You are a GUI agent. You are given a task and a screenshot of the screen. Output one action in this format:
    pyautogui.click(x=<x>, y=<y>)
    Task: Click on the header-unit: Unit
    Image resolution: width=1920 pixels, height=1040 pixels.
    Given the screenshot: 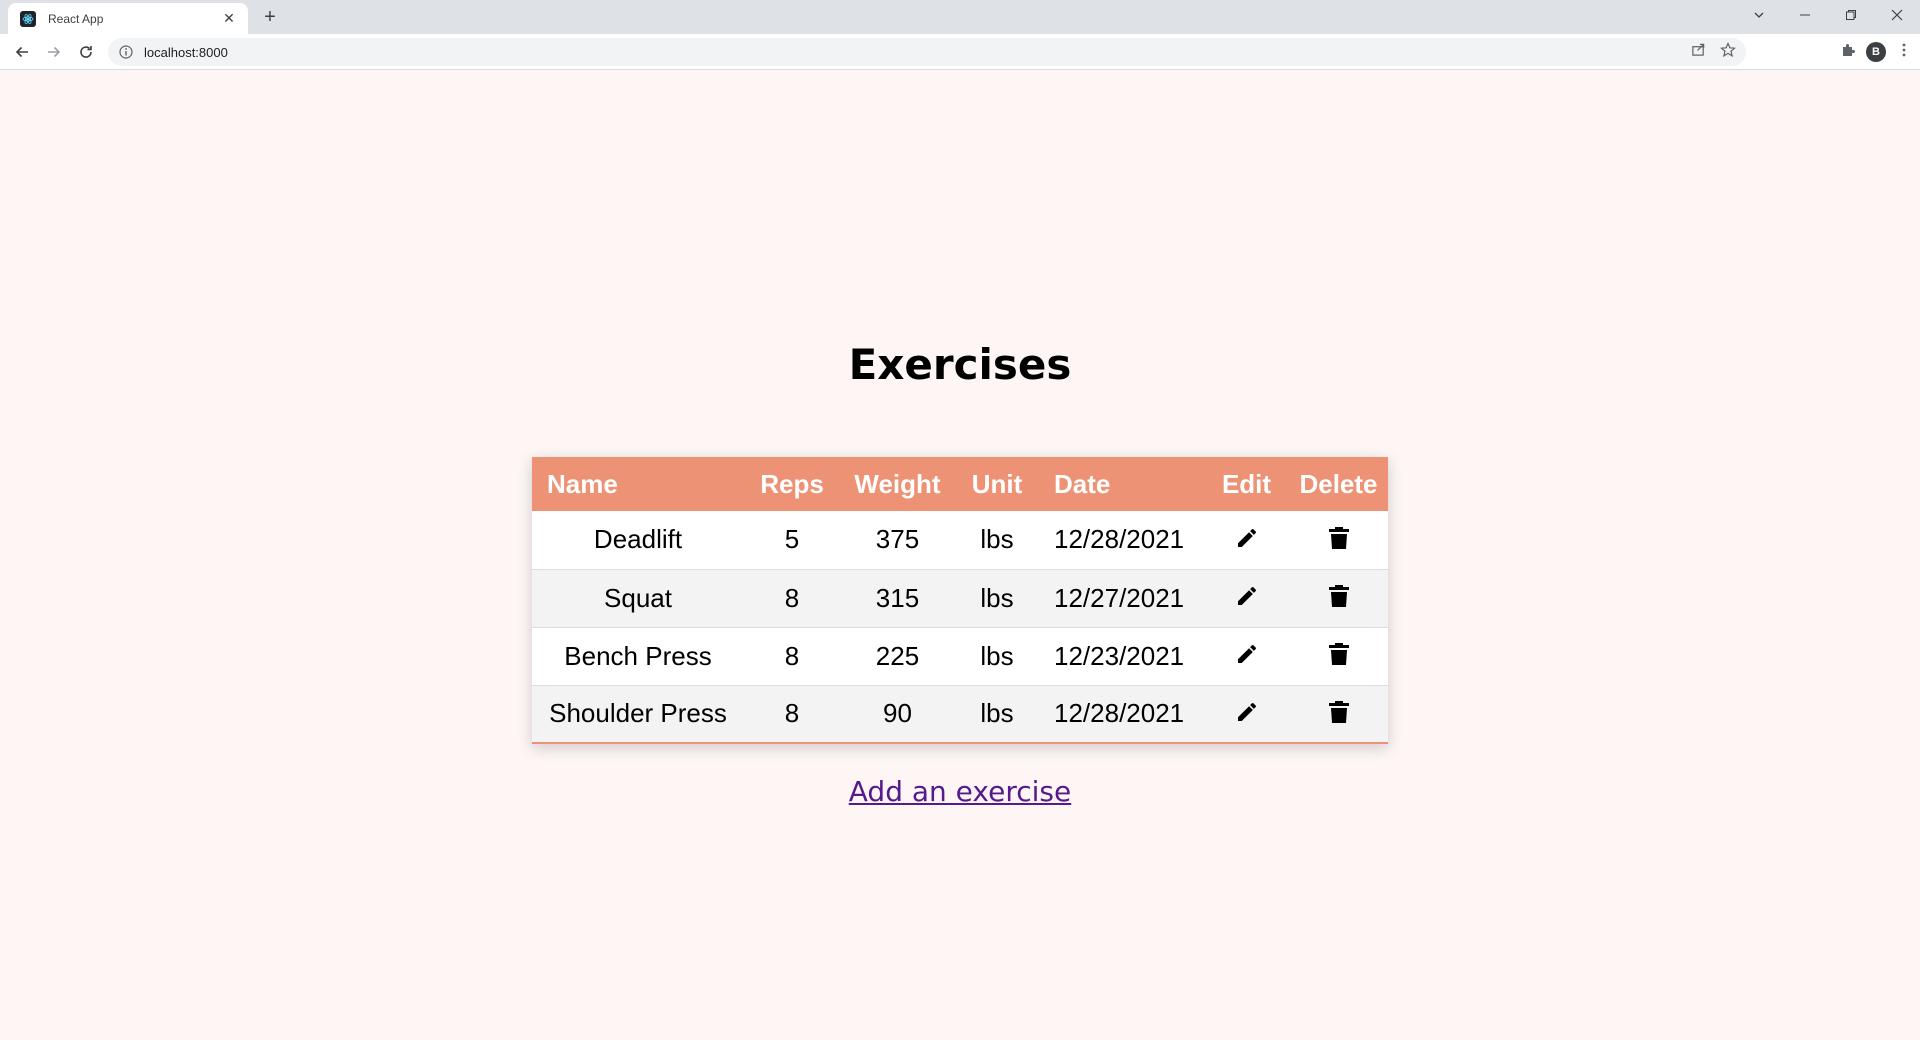 What is the action you would take?
    pyautogui.click(x=997, y=483)
    